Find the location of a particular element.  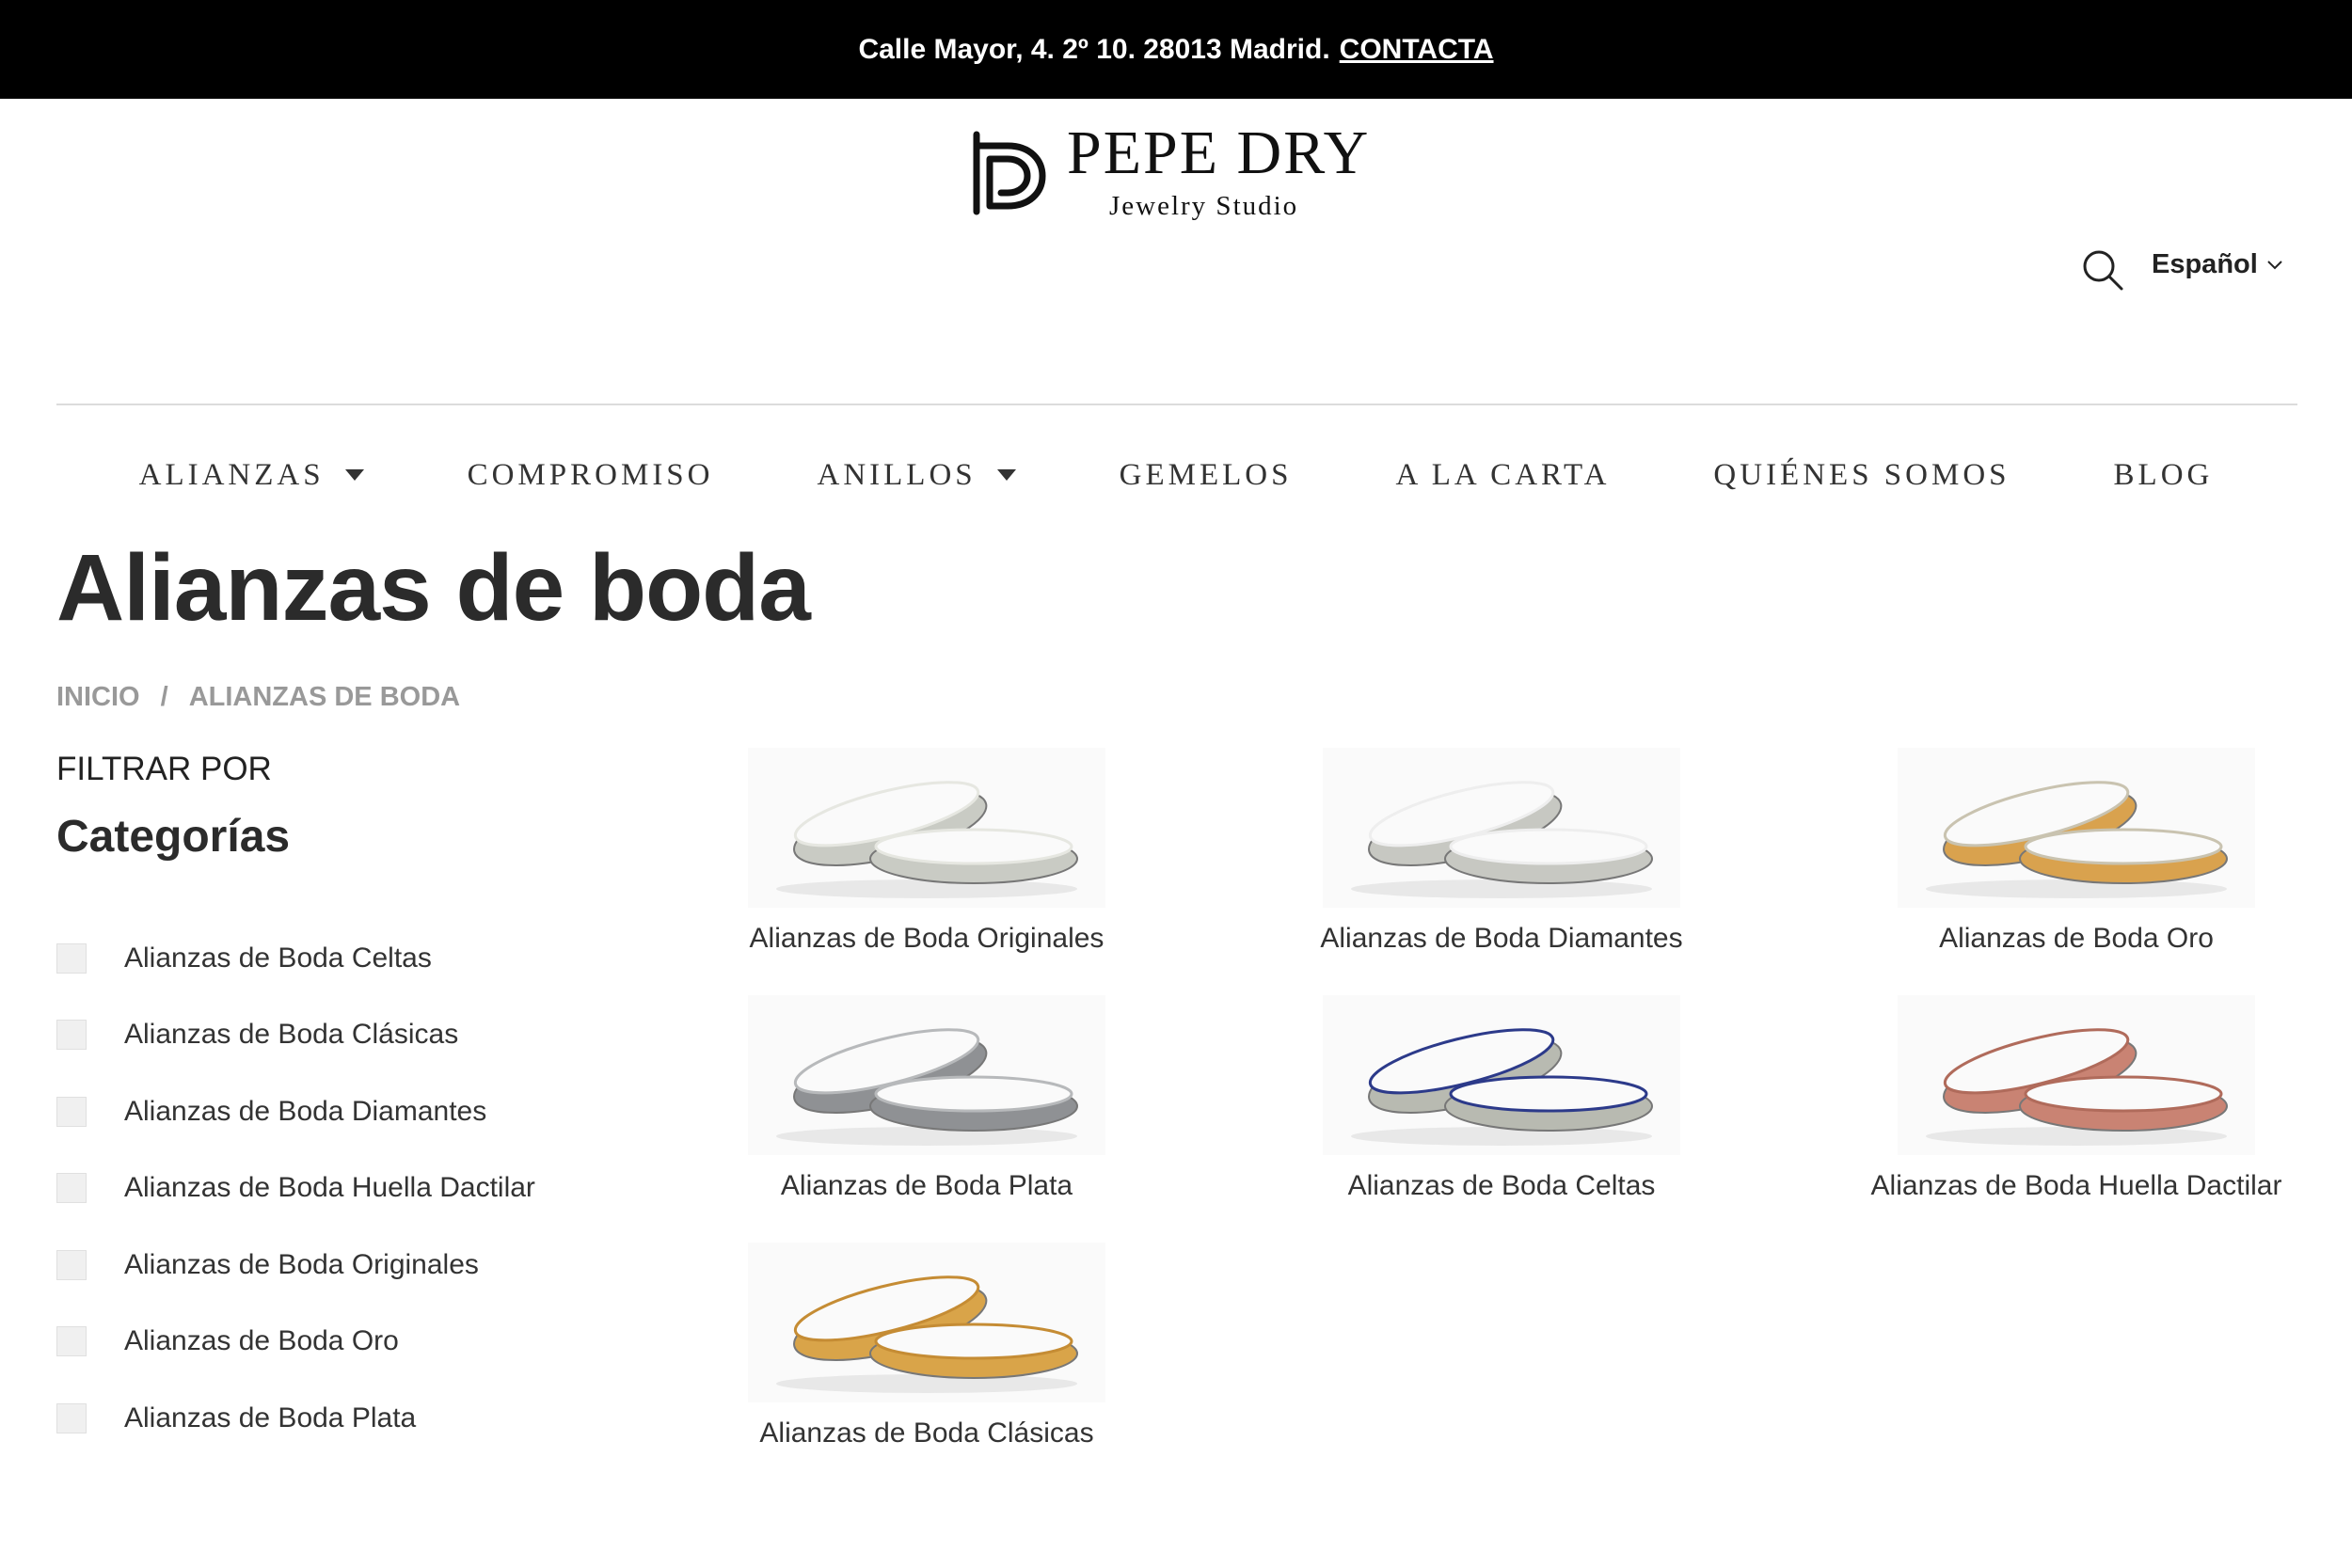

nav-label: ANILLOS is located at coordinates (897, 475).